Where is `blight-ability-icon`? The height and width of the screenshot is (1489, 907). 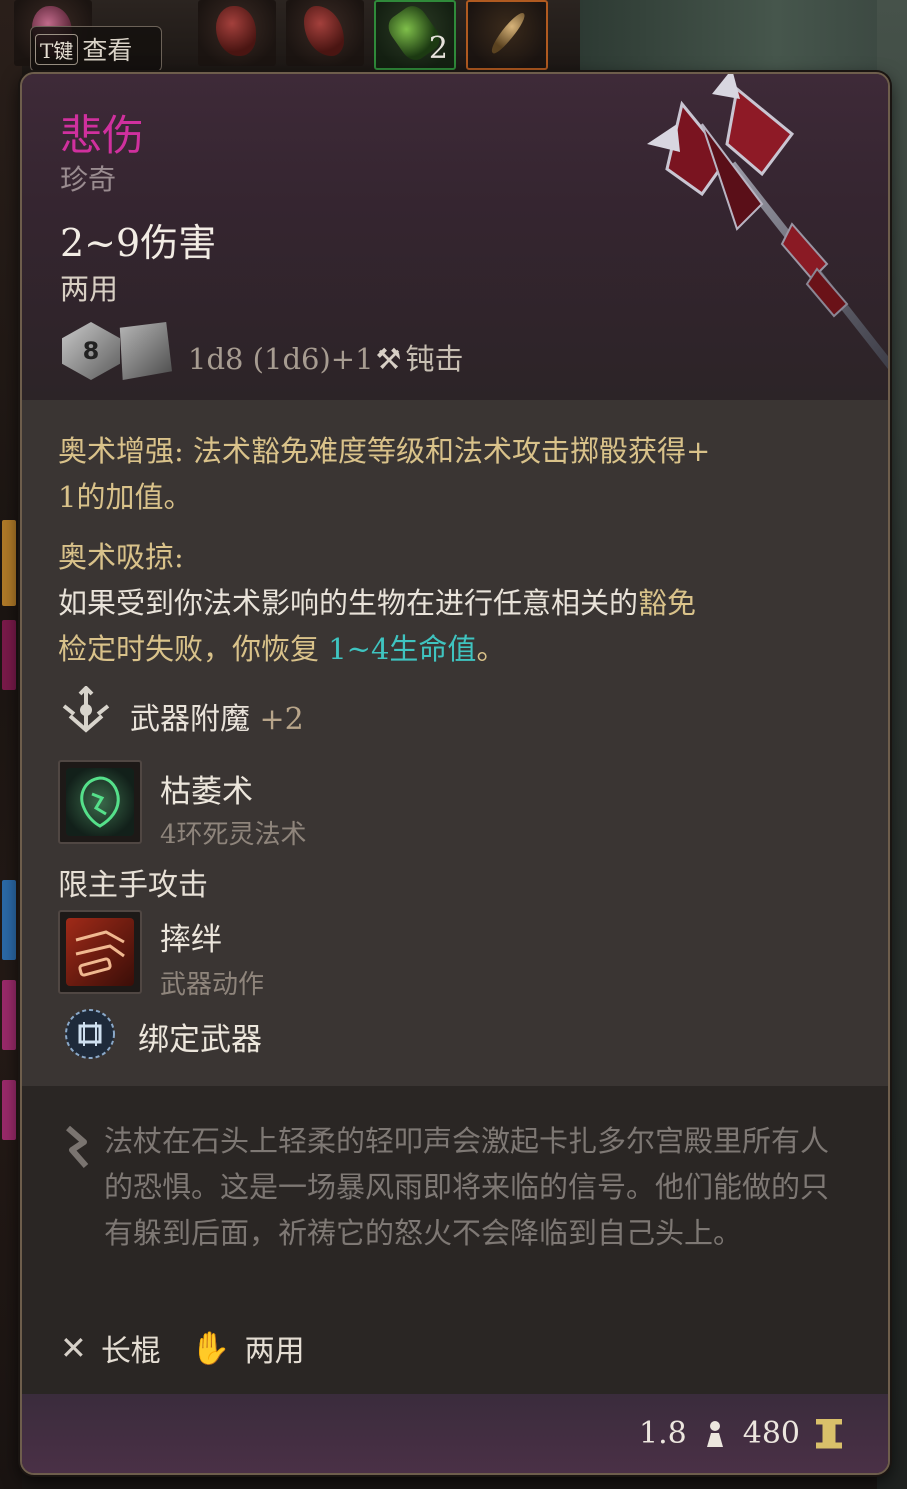
blight-ability-icon is located at coordinates (100, 802).